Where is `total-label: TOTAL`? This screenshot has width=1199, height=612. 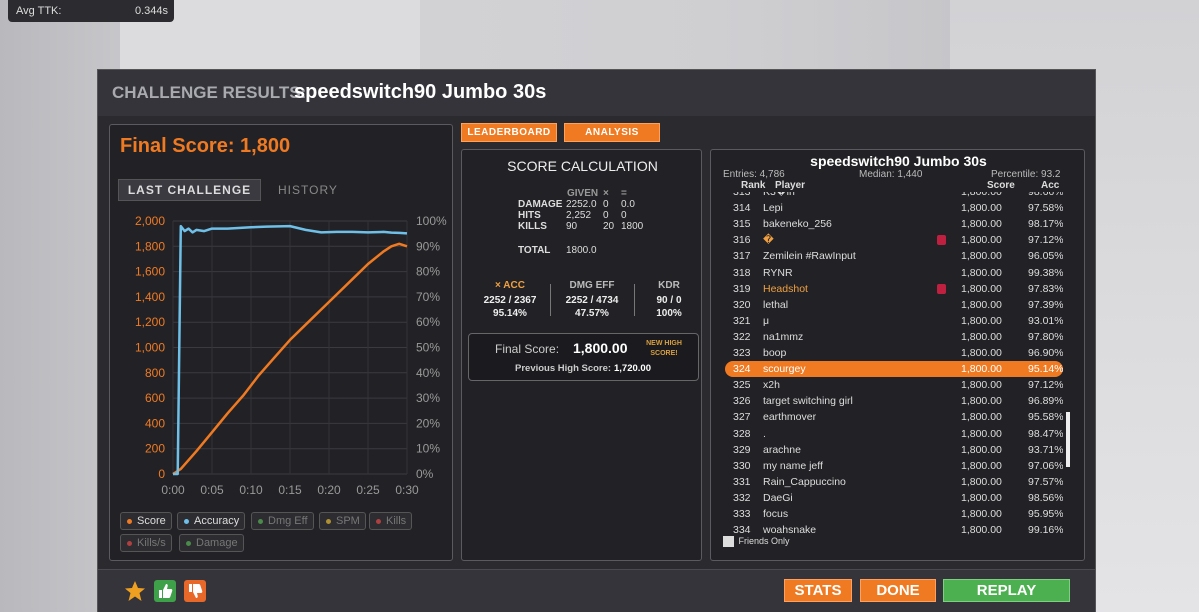
total-label: TOTAL is located at coordinates (534, 250).